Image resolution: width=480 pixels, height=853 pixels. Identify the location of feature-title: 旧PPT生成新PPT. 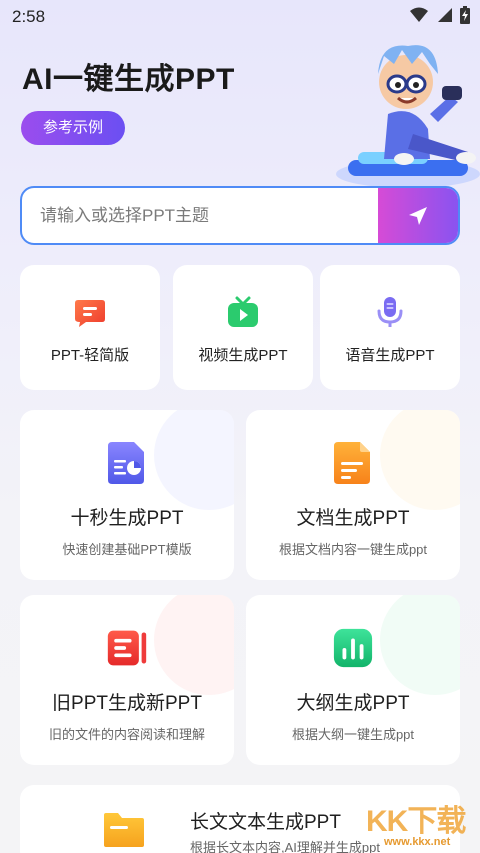
(127, 703).